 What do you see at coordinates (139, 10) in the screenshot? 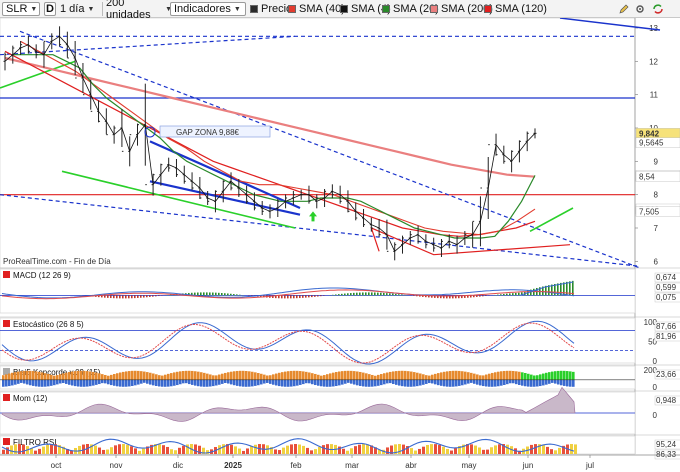
I see `units-selector: 200 unidades ▼` at bounding box center [139, 10].